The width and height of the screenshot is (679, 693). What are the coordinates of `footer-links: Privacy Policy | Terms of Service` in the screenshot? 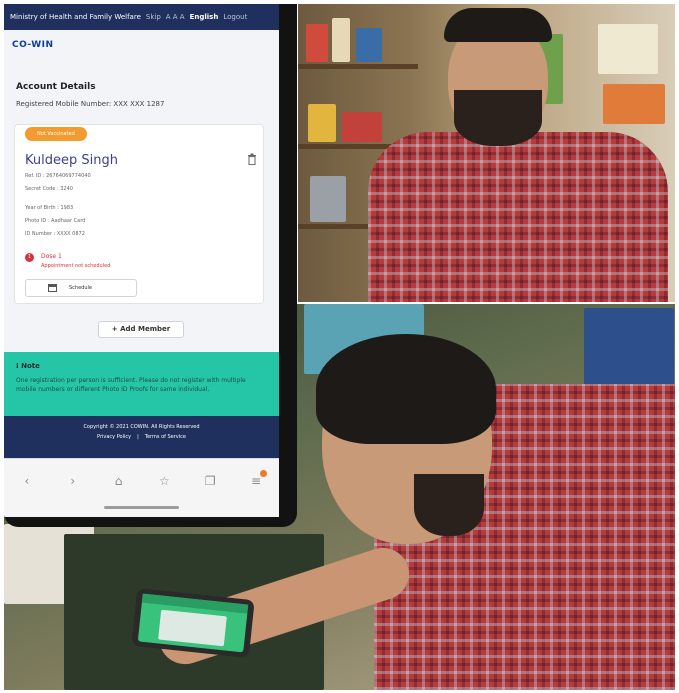 It's located at (141, 437).